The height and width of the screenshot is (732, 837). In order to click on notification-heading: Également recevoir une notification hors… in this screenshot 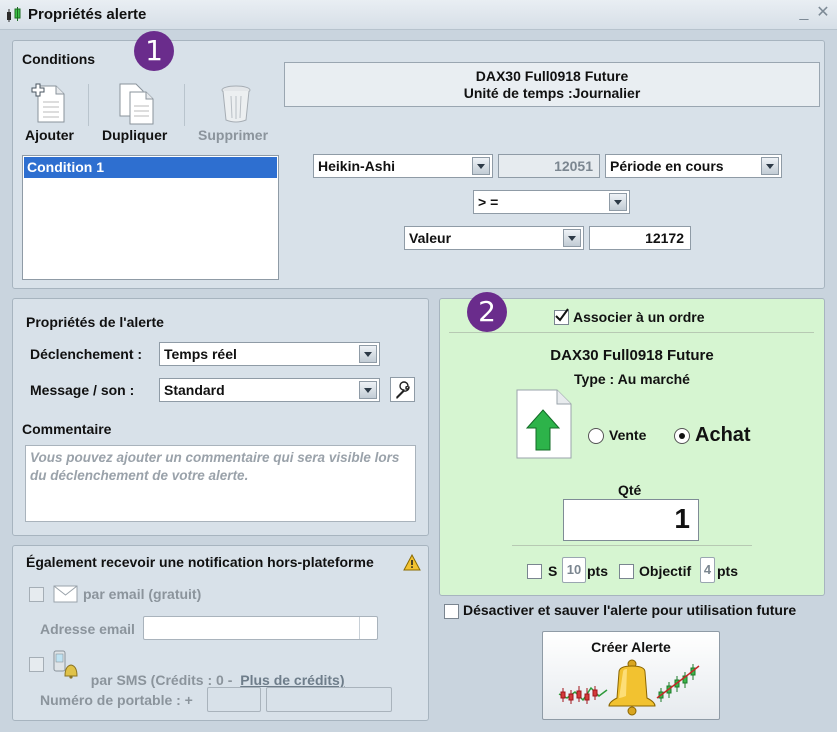, I will do `click(200, 562)`.